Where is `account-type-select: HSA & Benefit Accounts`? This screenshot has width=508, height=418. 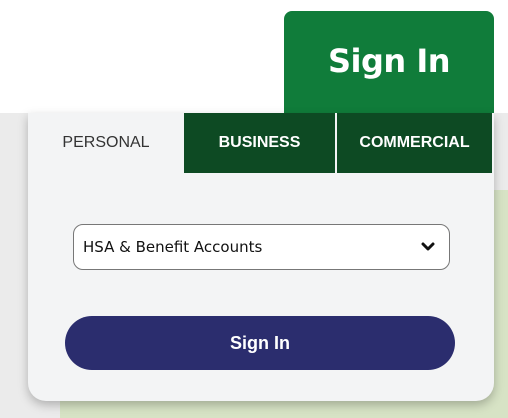
account-type-select: HSA & Benefit Accounts is located at coordinates (261, 247).